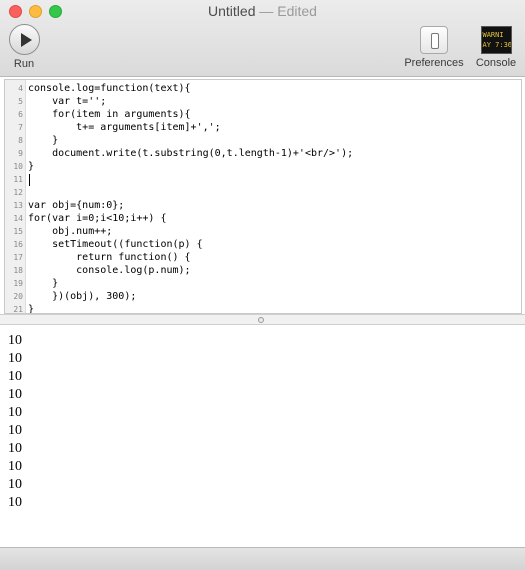 This screenshot has height=570, width=525. I want to click on status-bar, so click(262, 558).